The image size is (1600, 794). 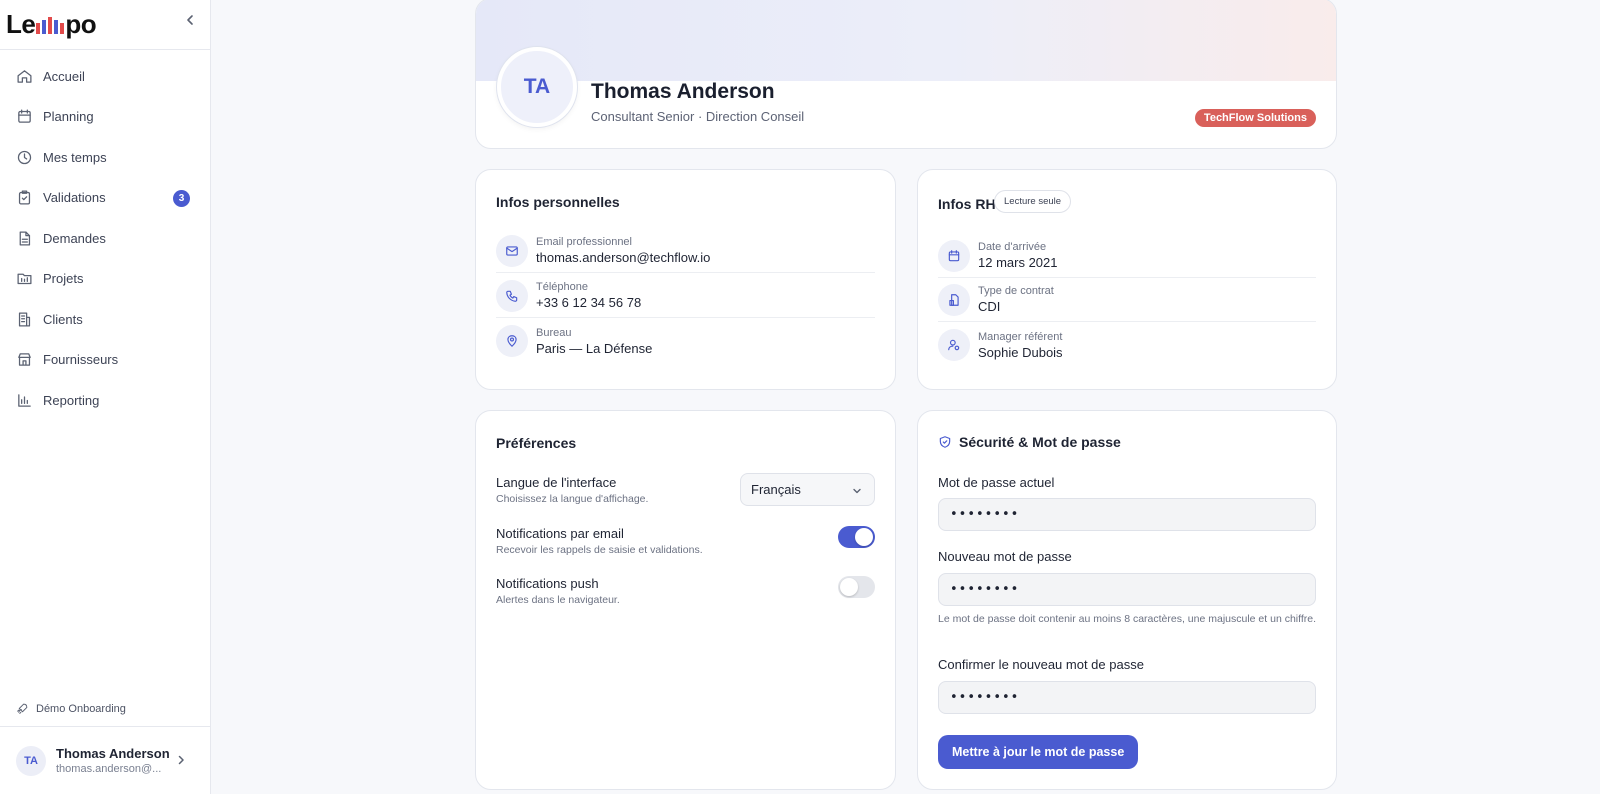 I want to click on sidebar-item-label: Demandes, so click(x=74, y=238).